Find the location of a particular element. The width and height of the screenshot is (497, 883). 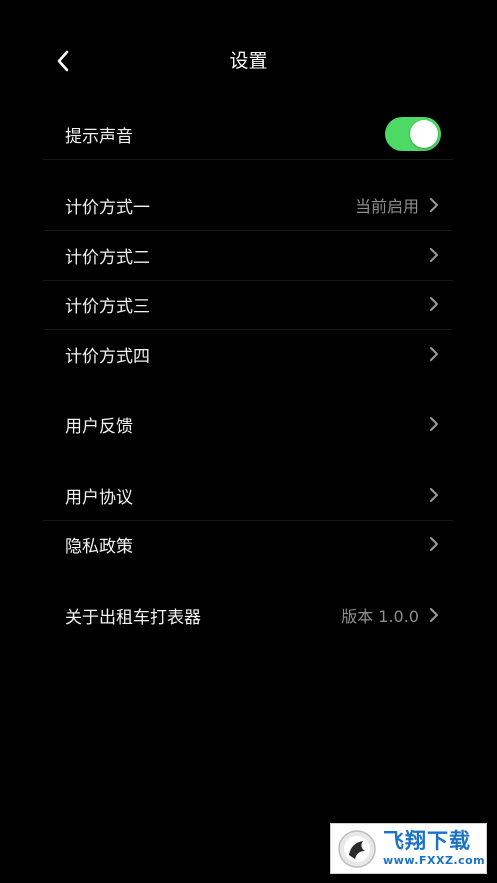

watermark: 飞翔下载 www.FXXZ.com is located at coordinates (408, 848).